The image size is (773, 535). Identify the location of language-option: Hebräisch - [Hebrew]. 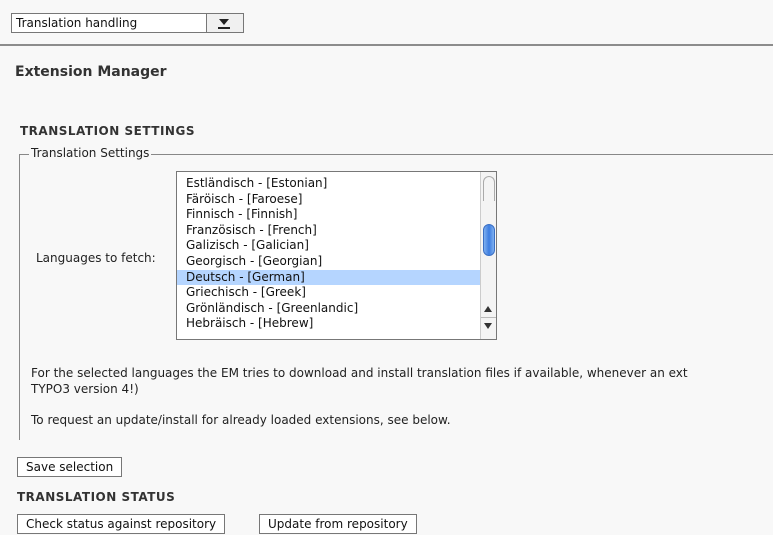
(330, 323).